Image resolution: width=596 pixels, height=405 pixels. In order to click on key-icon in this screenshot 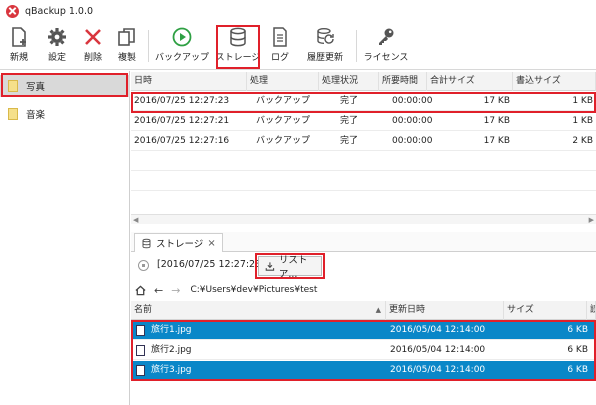, I will do `click(386, 36)`.